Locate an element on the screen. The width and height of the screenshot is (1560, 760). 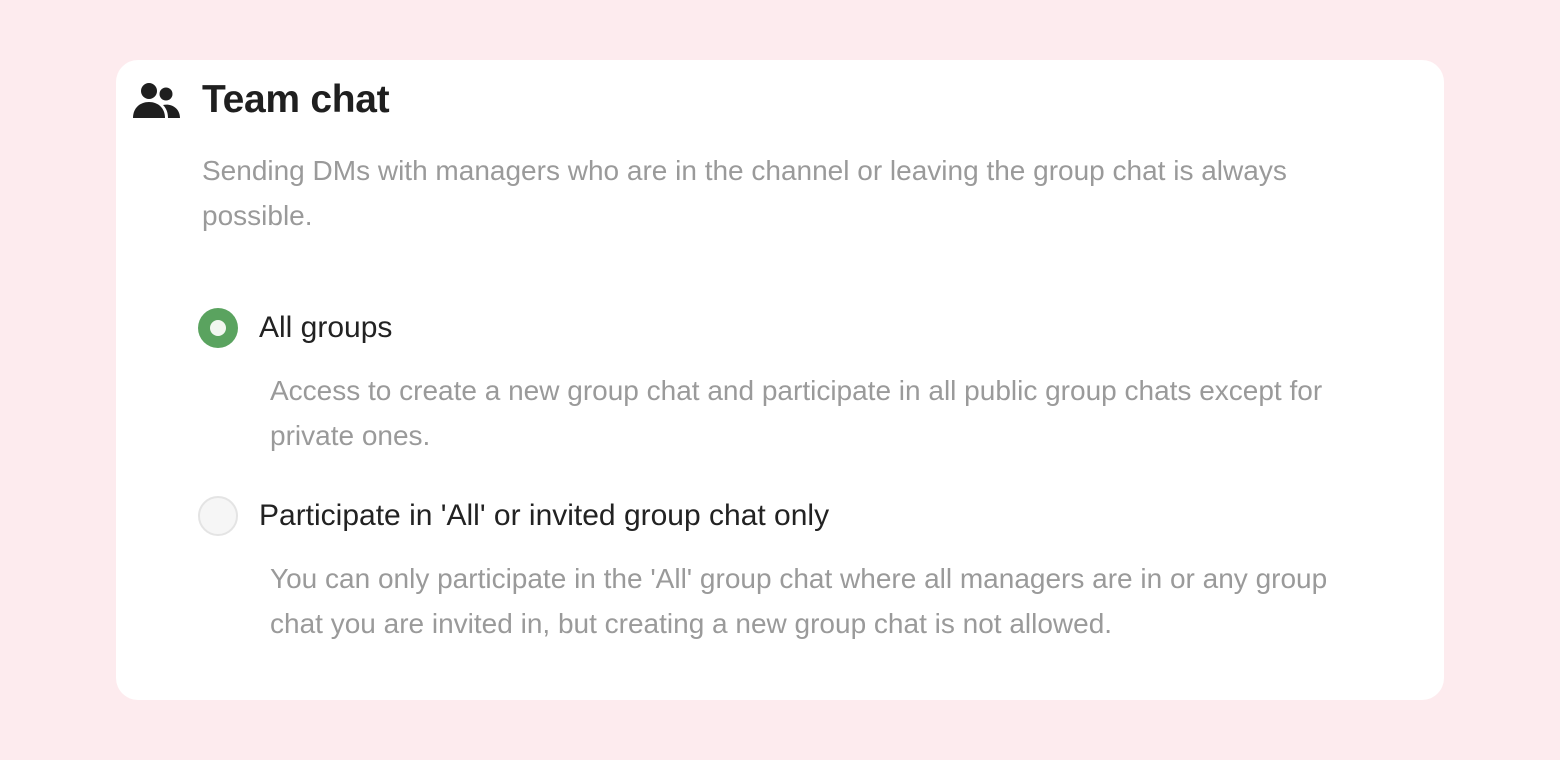
users-icon is located at coordinates (156, 100).